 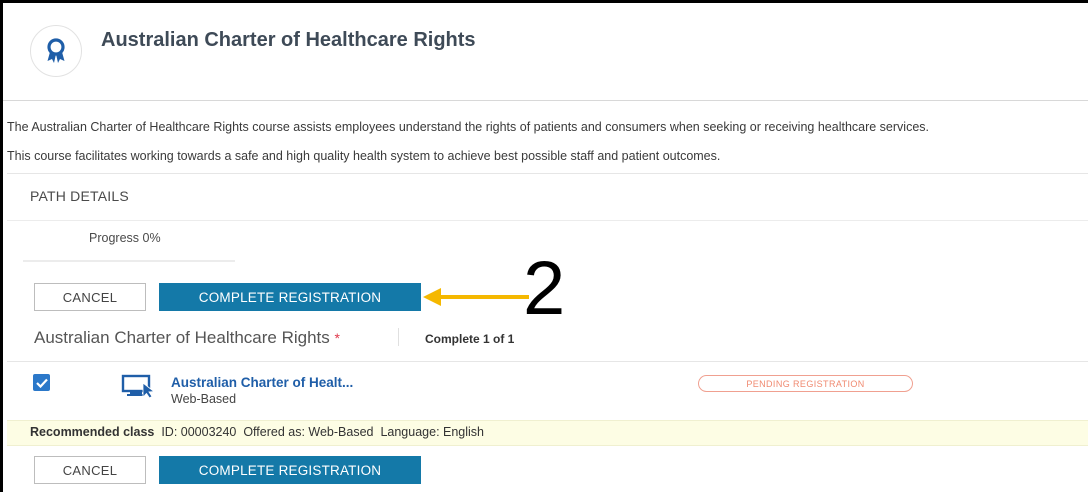 I want to click on course-item-type: Web-Based, so click(x=204, y=399).